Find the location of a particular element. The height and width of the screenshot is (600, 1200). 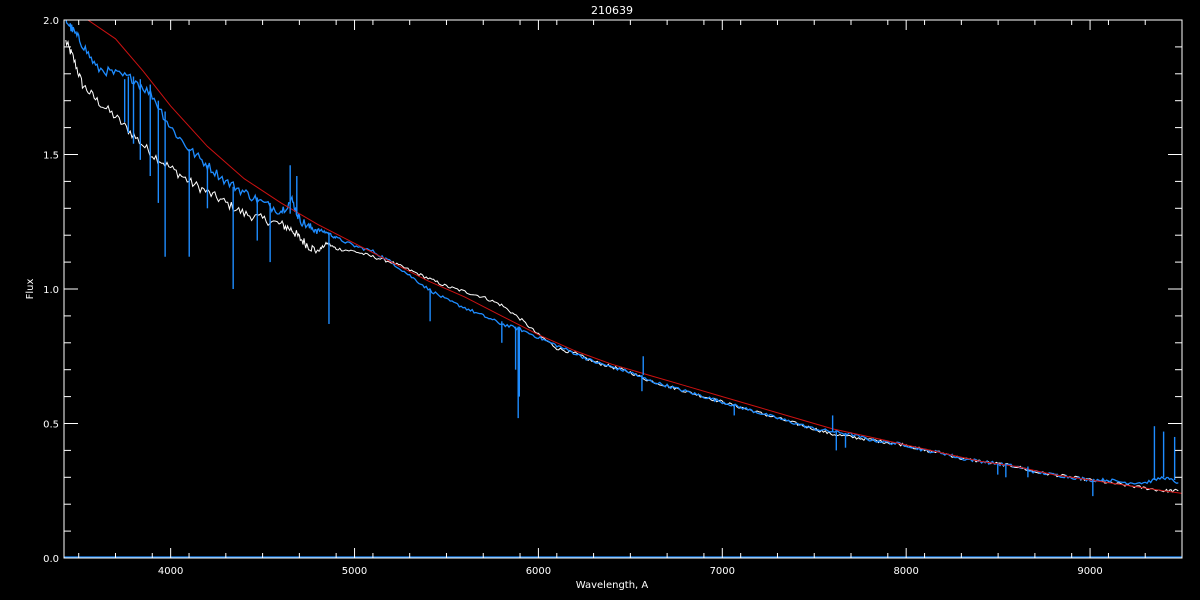

y-tick-label: 0.0 is located at coordinates (51, 559).